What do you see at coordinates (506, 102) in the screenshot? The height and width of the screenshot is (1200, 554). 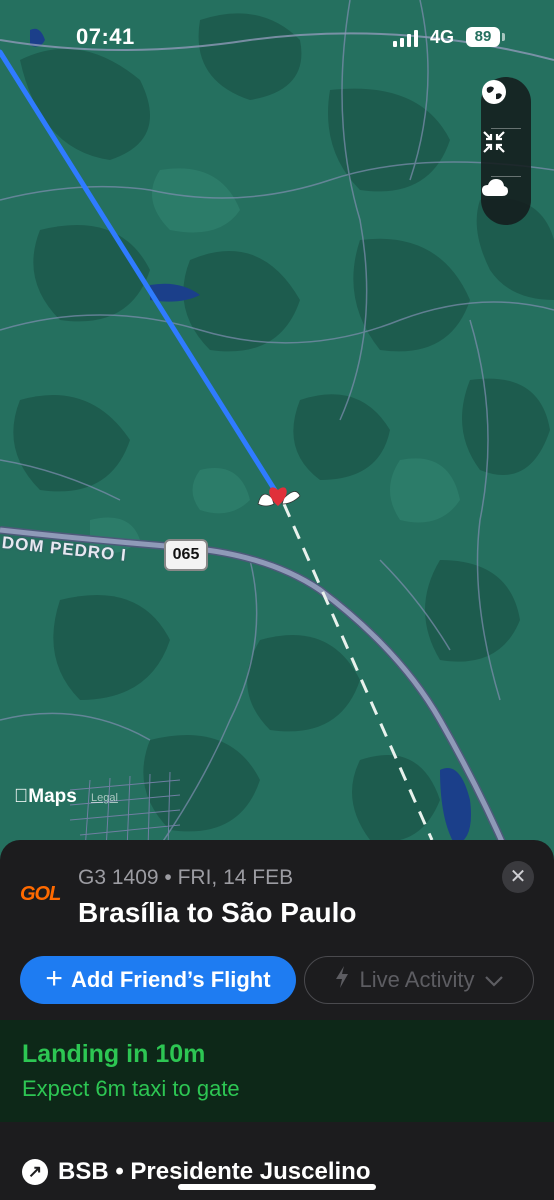 I see `globe-icon` at bounding box center [506, 102].